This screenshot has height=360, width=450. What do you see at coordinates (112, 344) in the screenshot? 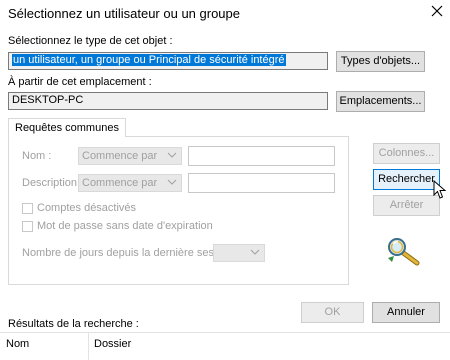
I see `results-column-folder: Dossier` at bounding box center [112, 344].